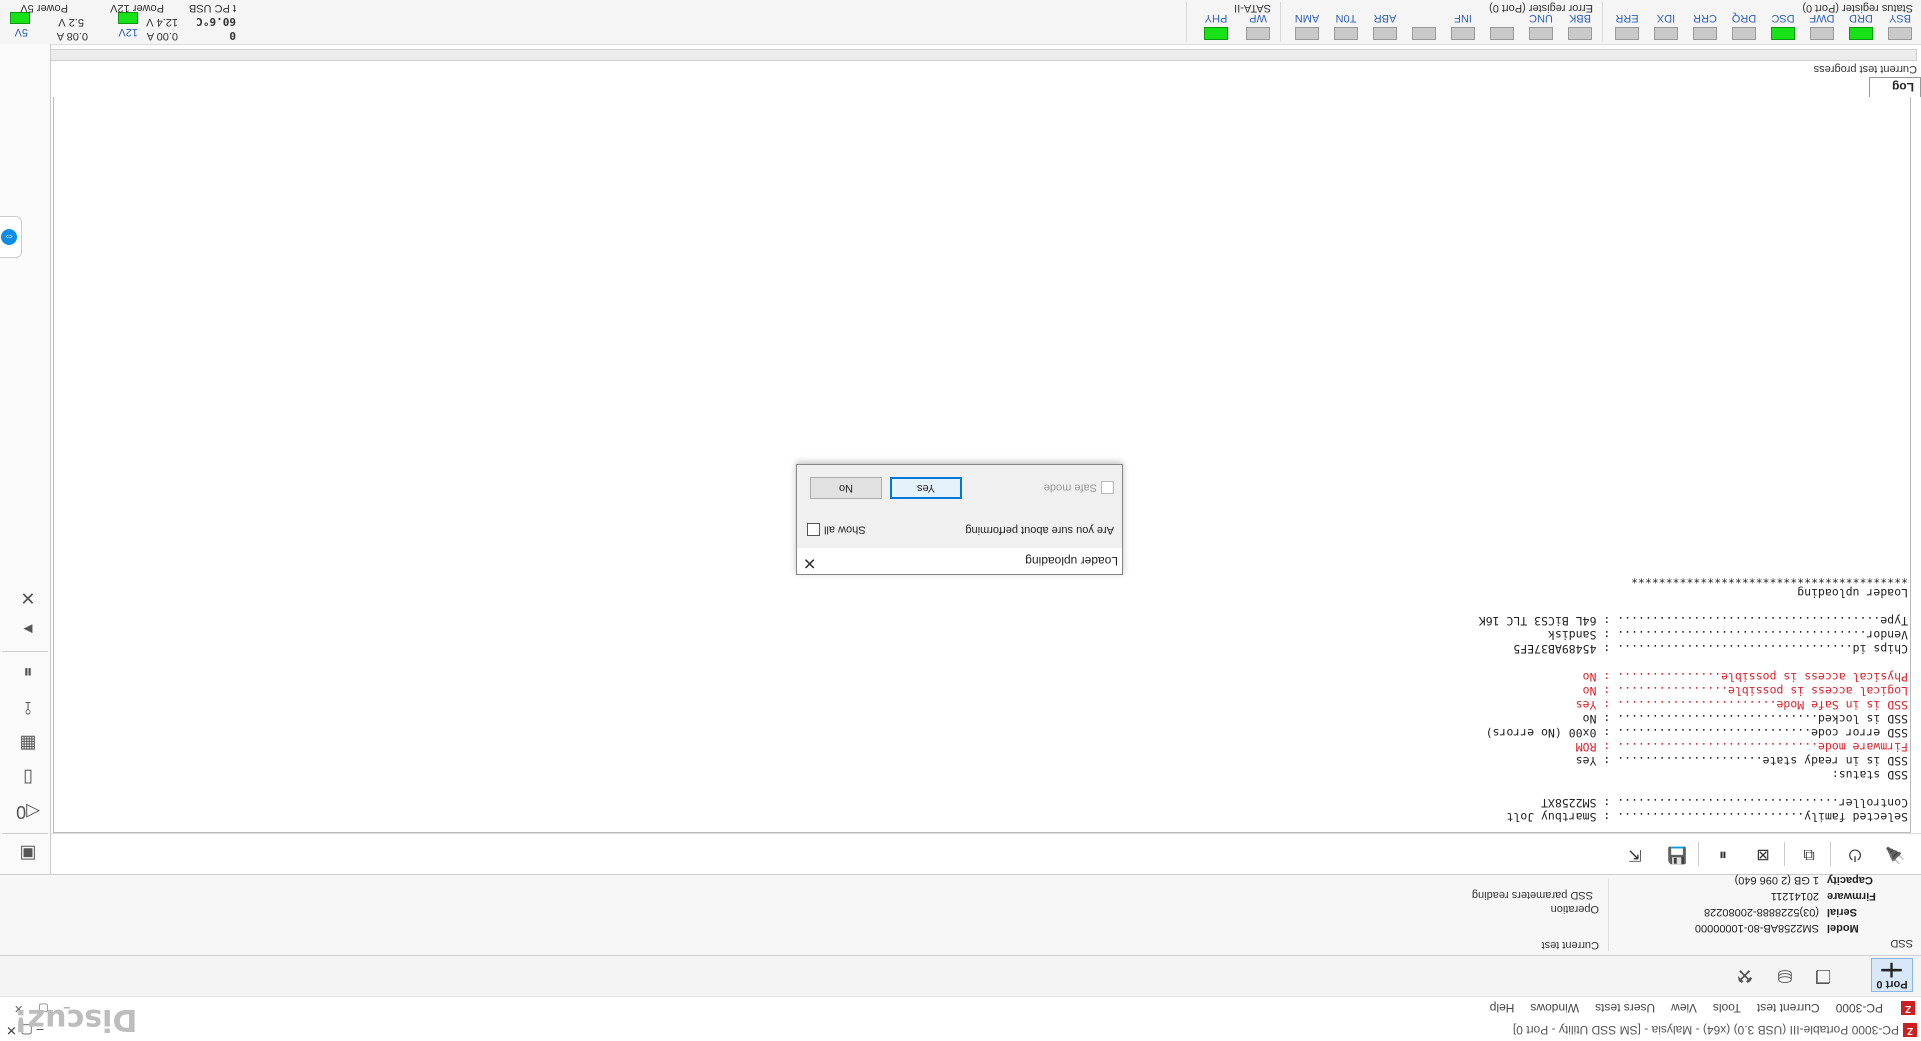  I want to click on sd-card-icon: ▣, so click(28, 854).